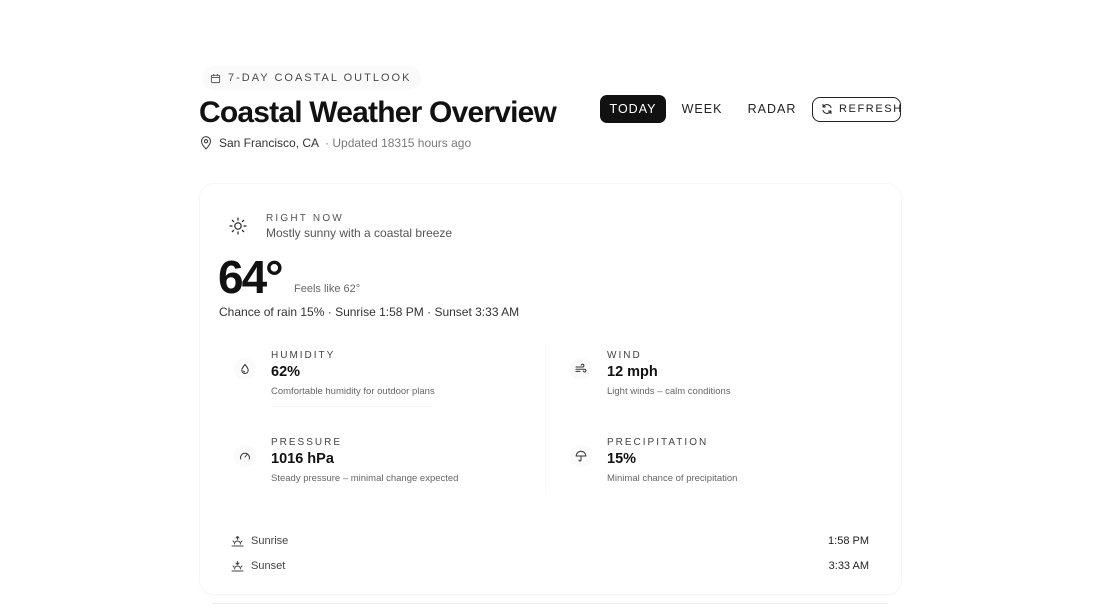  Describe the element at coordinates (378, 112) in the screenshot. I see `page-title: Coastal Weather Overview` at that location.